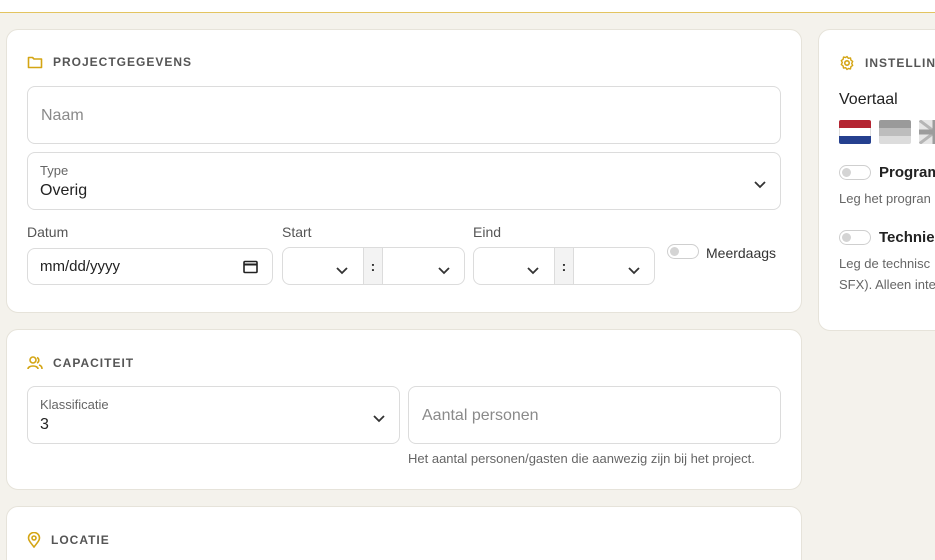  Describe the element at coordinates (250, 269) in the screenshot. I see `calendar-icon` at that location.